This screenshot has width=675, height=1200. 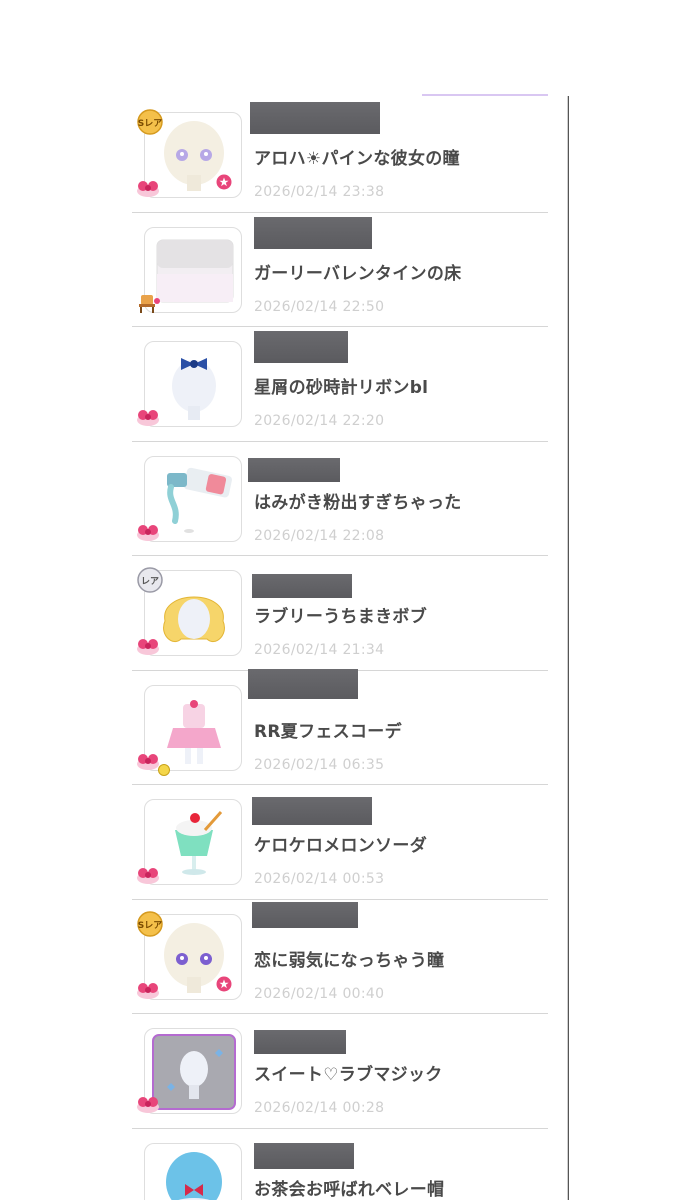 I want to click on beret-item-icon, so click(x=194, y=1175).